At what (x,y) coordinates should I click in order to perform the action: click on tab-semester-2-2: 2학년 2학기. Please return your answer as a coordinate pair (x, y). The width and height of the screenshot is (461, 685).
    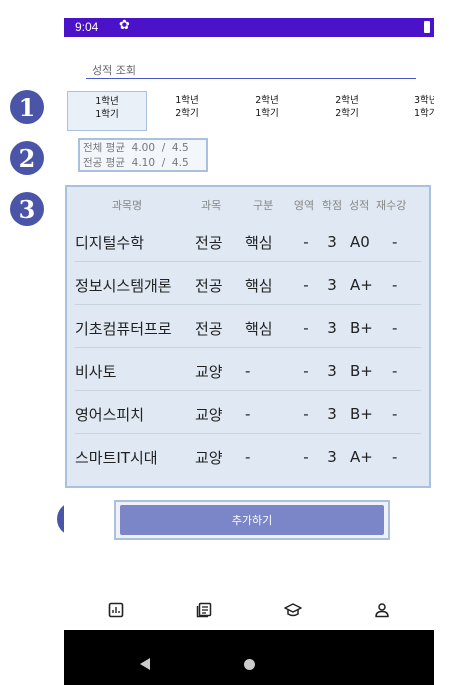
    Looking at the image, I should click on (347, 111).